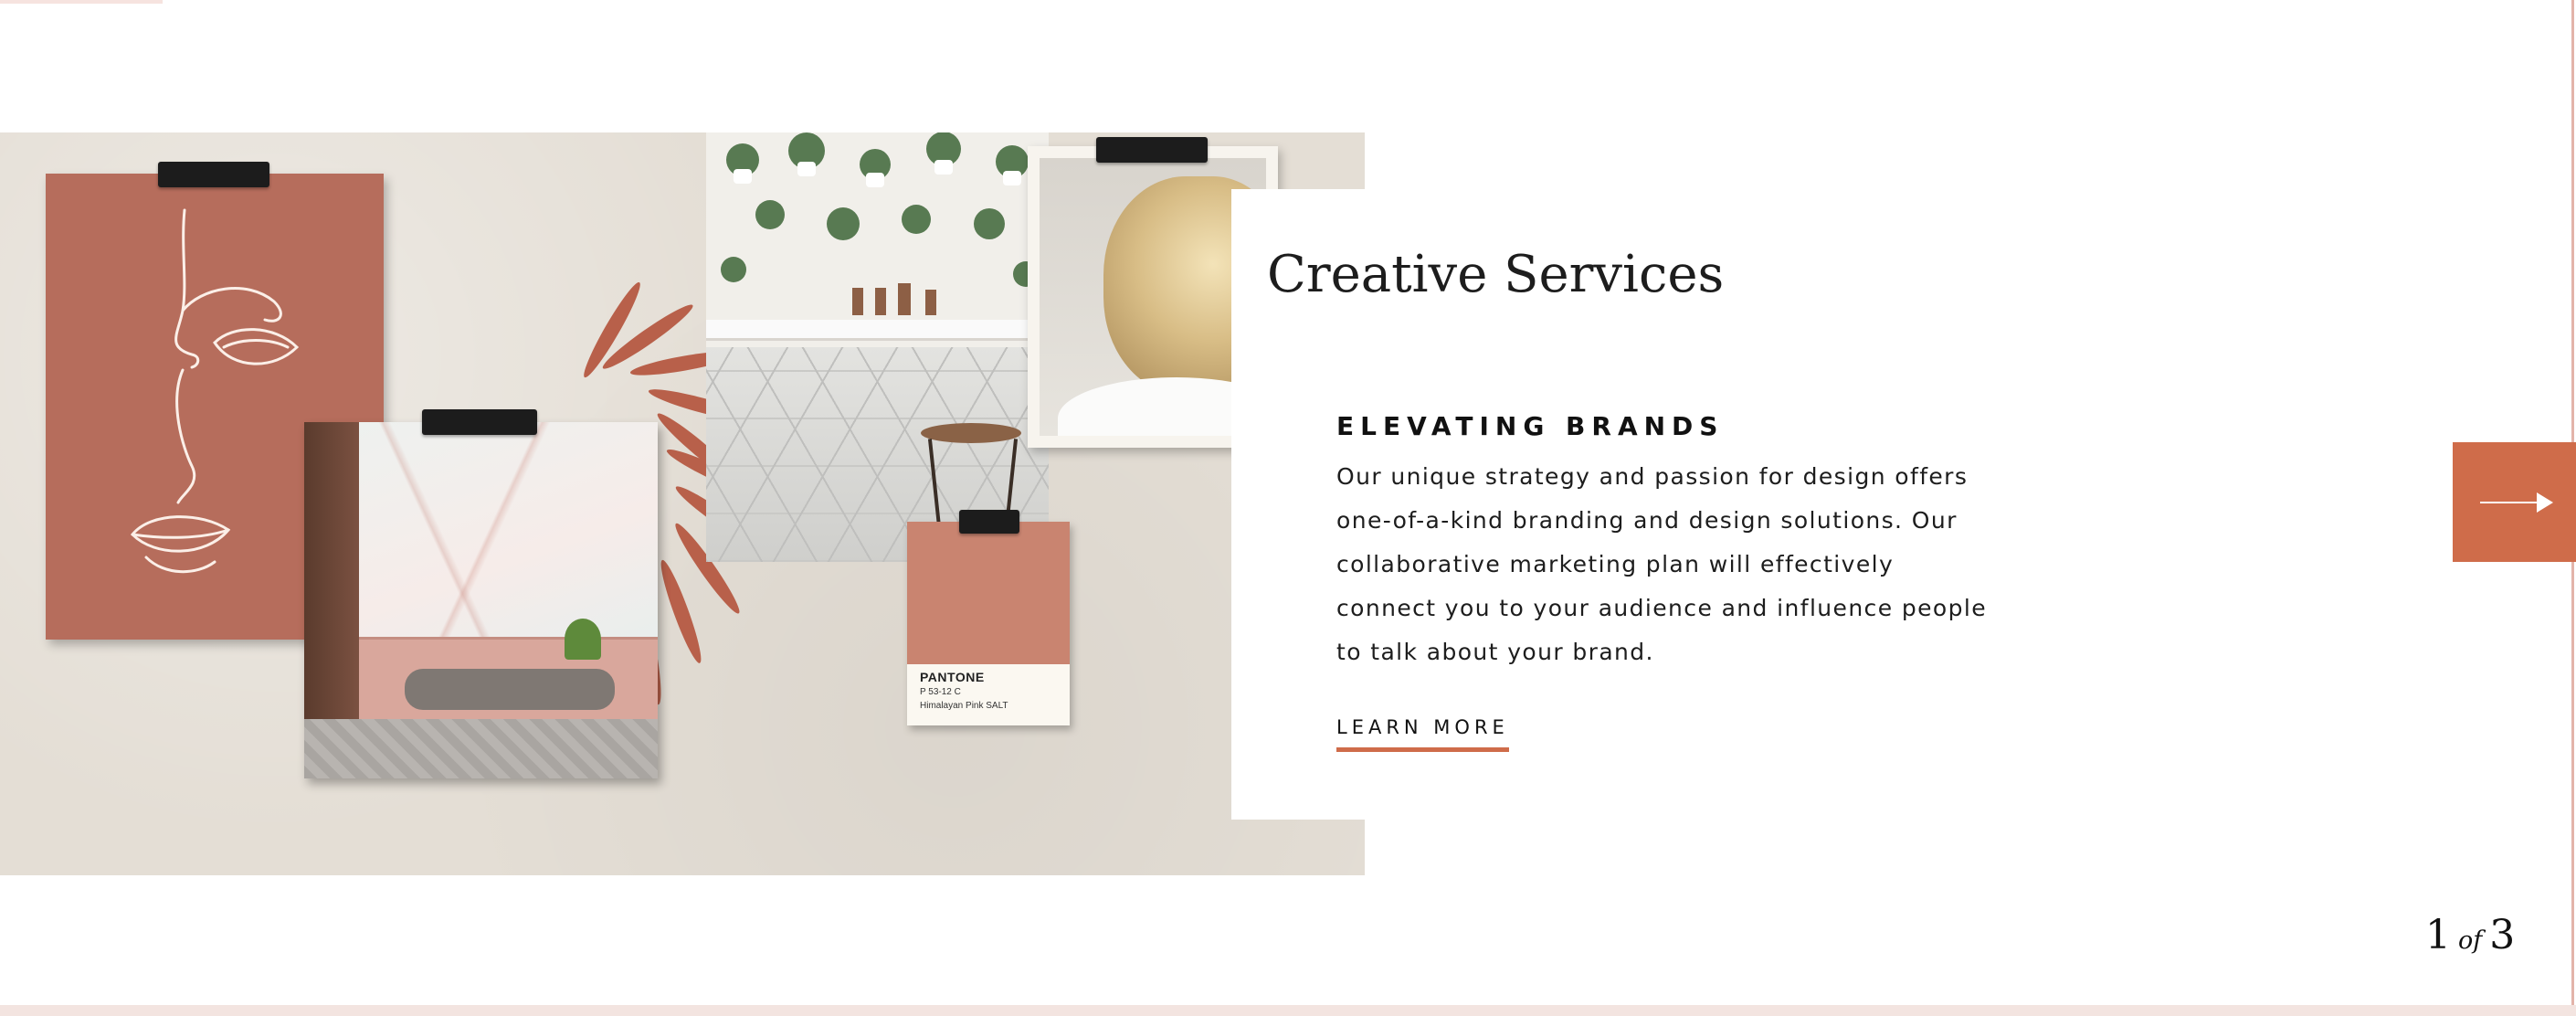 The height and width of the screenshot is (1016, 2576). What do you see at coordinates (2438, 935) in the screenshot?
I see `pager-current: 1` at bounding box center [2438, 935].